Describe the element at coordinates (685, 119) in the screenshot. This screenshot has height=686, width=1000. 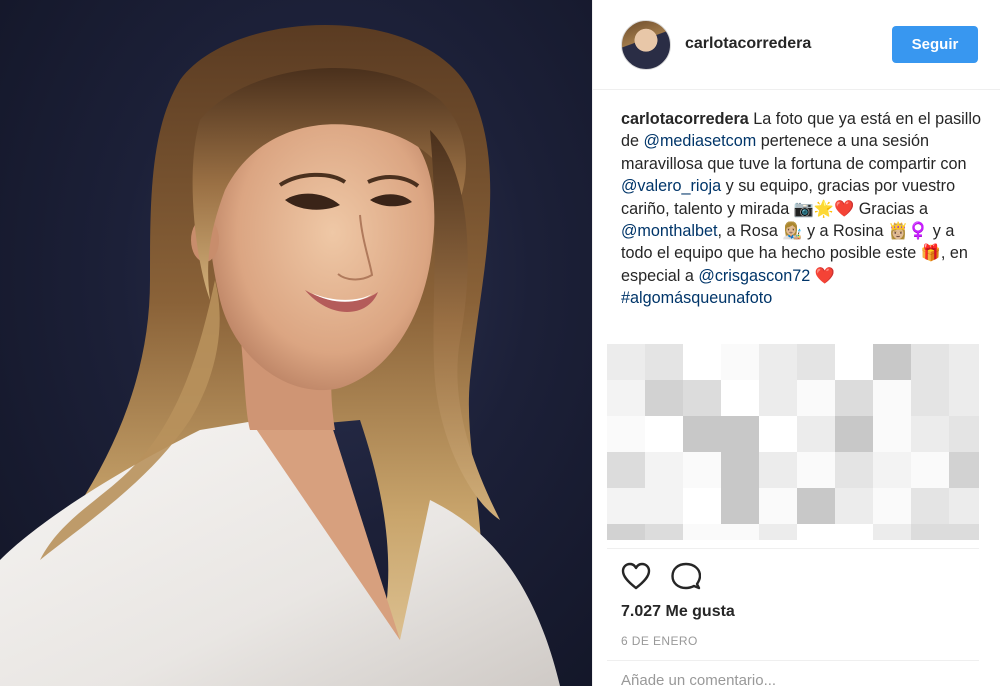
I see `caption-username: carlotacorredera` at that location.